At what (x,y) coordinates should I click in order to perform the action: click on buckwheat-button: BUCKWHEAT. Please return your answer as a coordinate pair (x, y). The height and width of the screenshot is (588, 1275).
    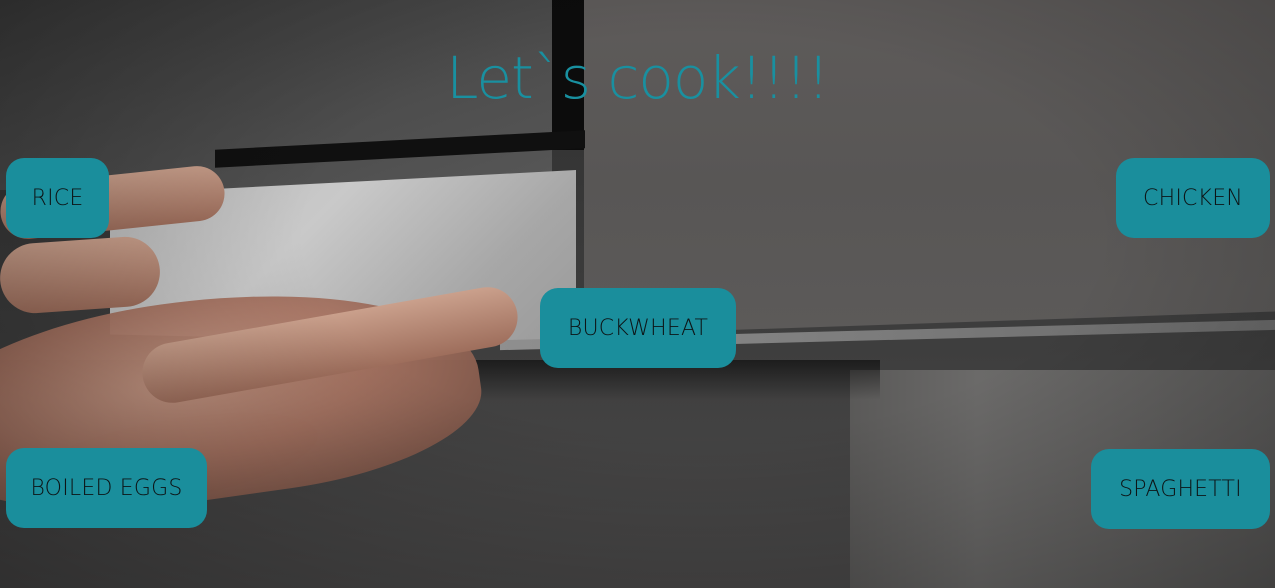
    Looking at the image, I should click on (638, 328).